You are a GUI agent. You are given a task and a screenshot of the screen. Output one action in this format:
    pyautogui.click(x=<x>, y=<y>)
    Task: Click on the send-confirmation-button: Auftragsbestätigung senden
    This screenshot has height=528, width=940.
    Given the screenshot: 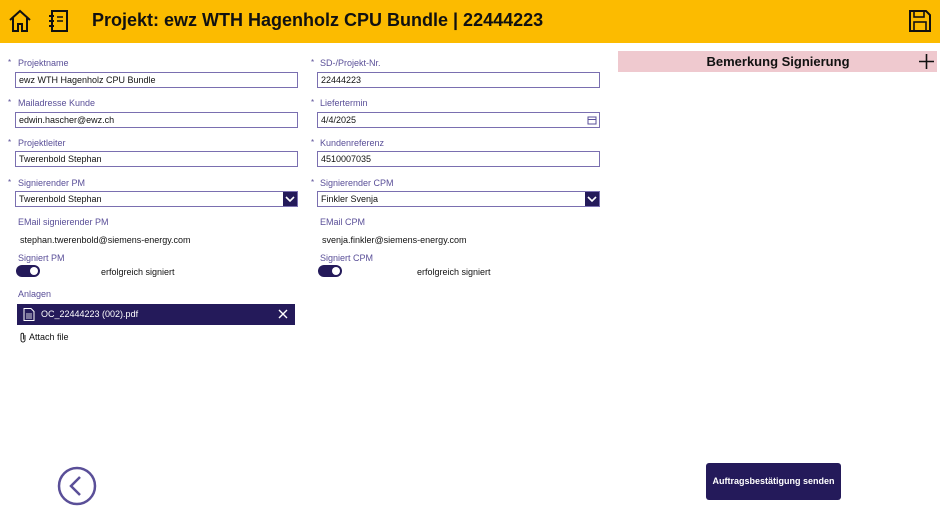 What is the action you would take?
    pyautogui.click(x=773, y=481)
    